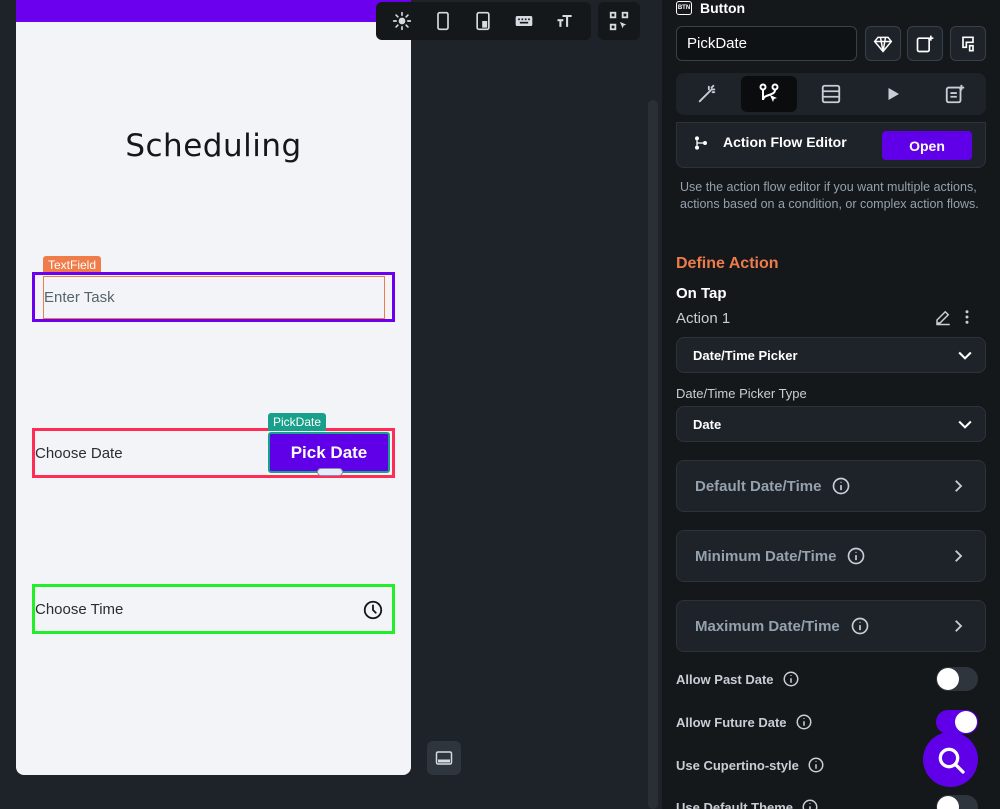 Image resolution: width=1000 pixels, height=809 pixels. I want to click on keyboard-icon, so click(524, 21).